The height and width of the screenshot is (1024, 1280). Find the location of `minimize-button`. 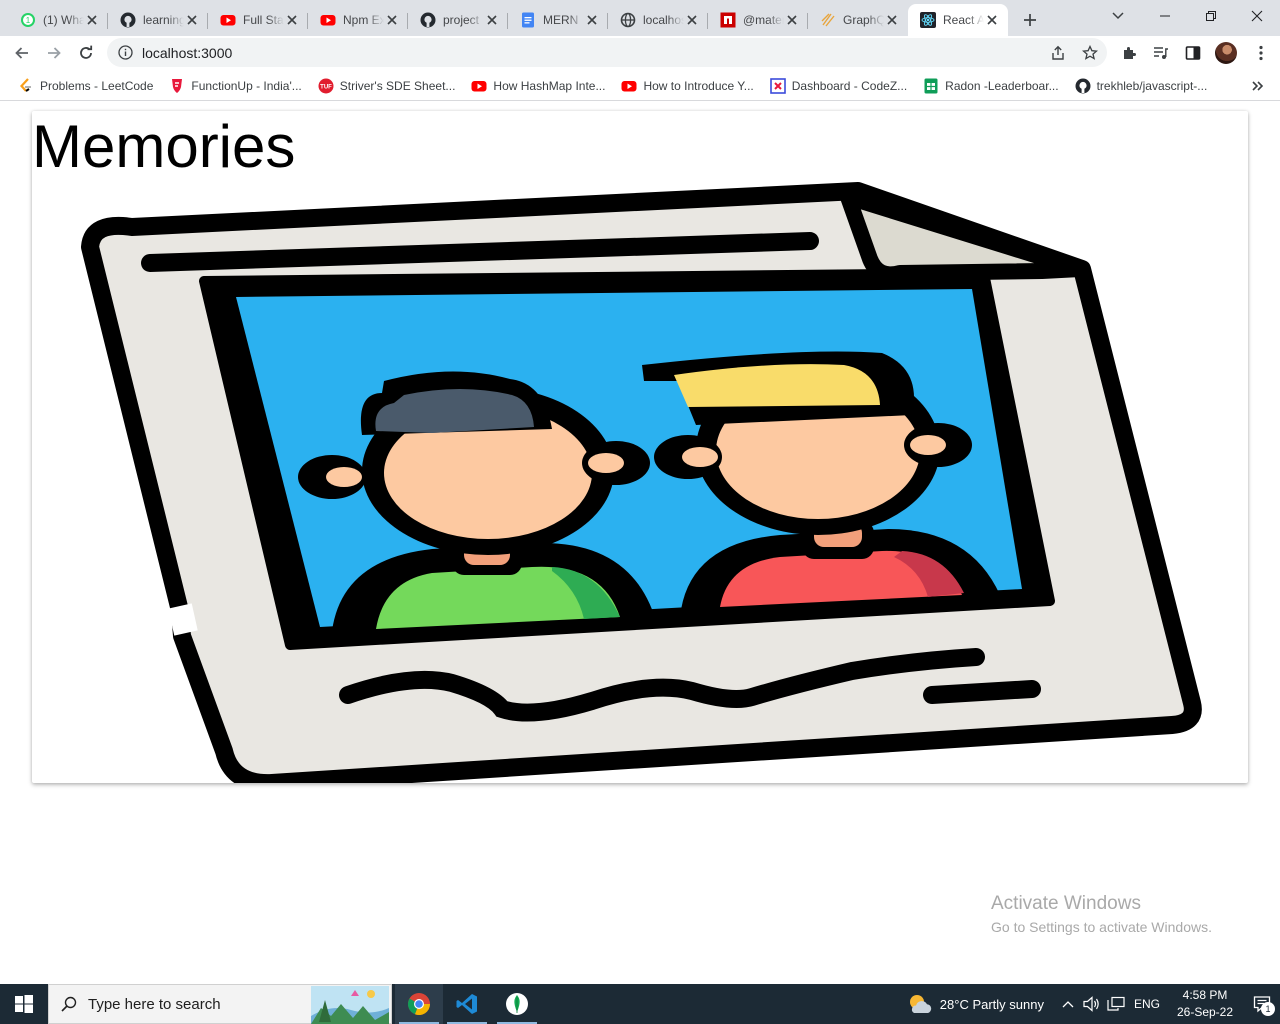

minimize-button is located at coordinates (1165, 16).